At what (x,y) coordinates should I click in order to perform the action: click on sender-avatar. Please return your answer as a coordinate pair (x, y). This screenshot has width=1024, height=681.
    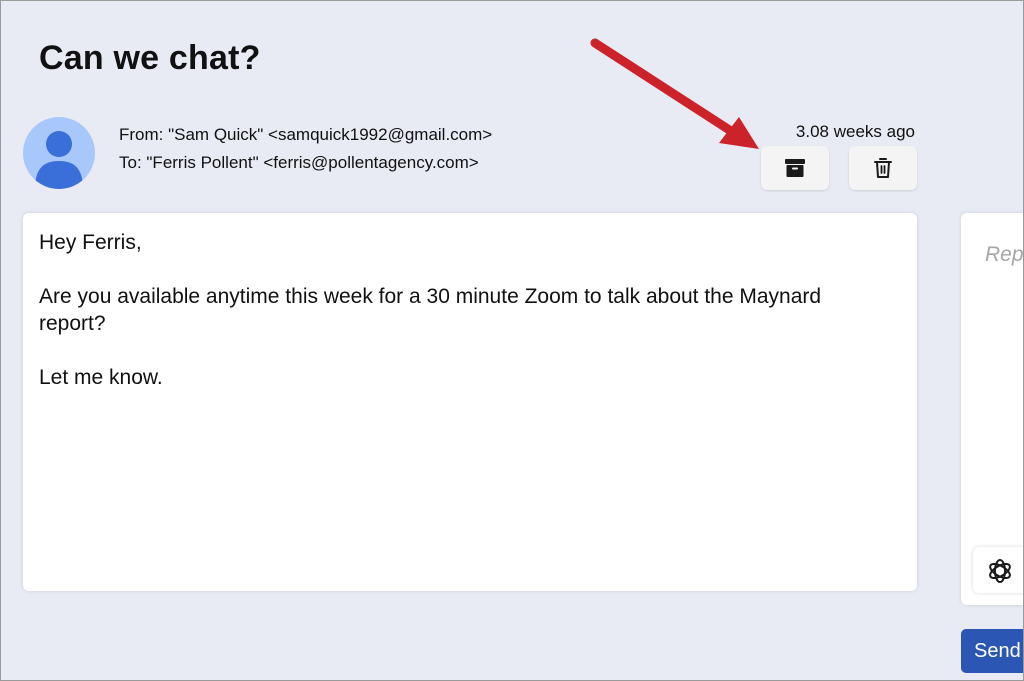
    Looking at the image, I should click on (59, 153).